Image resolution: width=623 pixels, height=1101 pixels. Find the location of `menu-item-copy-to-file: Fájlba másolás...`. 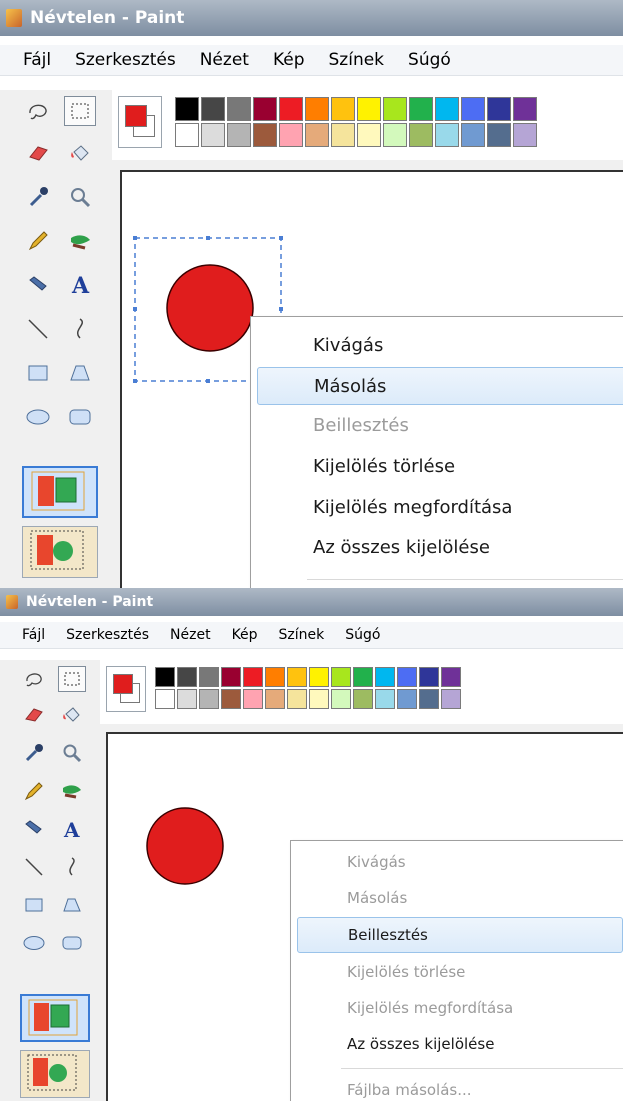

menu-item-copy-to-file: Fájlba másolás... is located at coordinates (457, 1087).